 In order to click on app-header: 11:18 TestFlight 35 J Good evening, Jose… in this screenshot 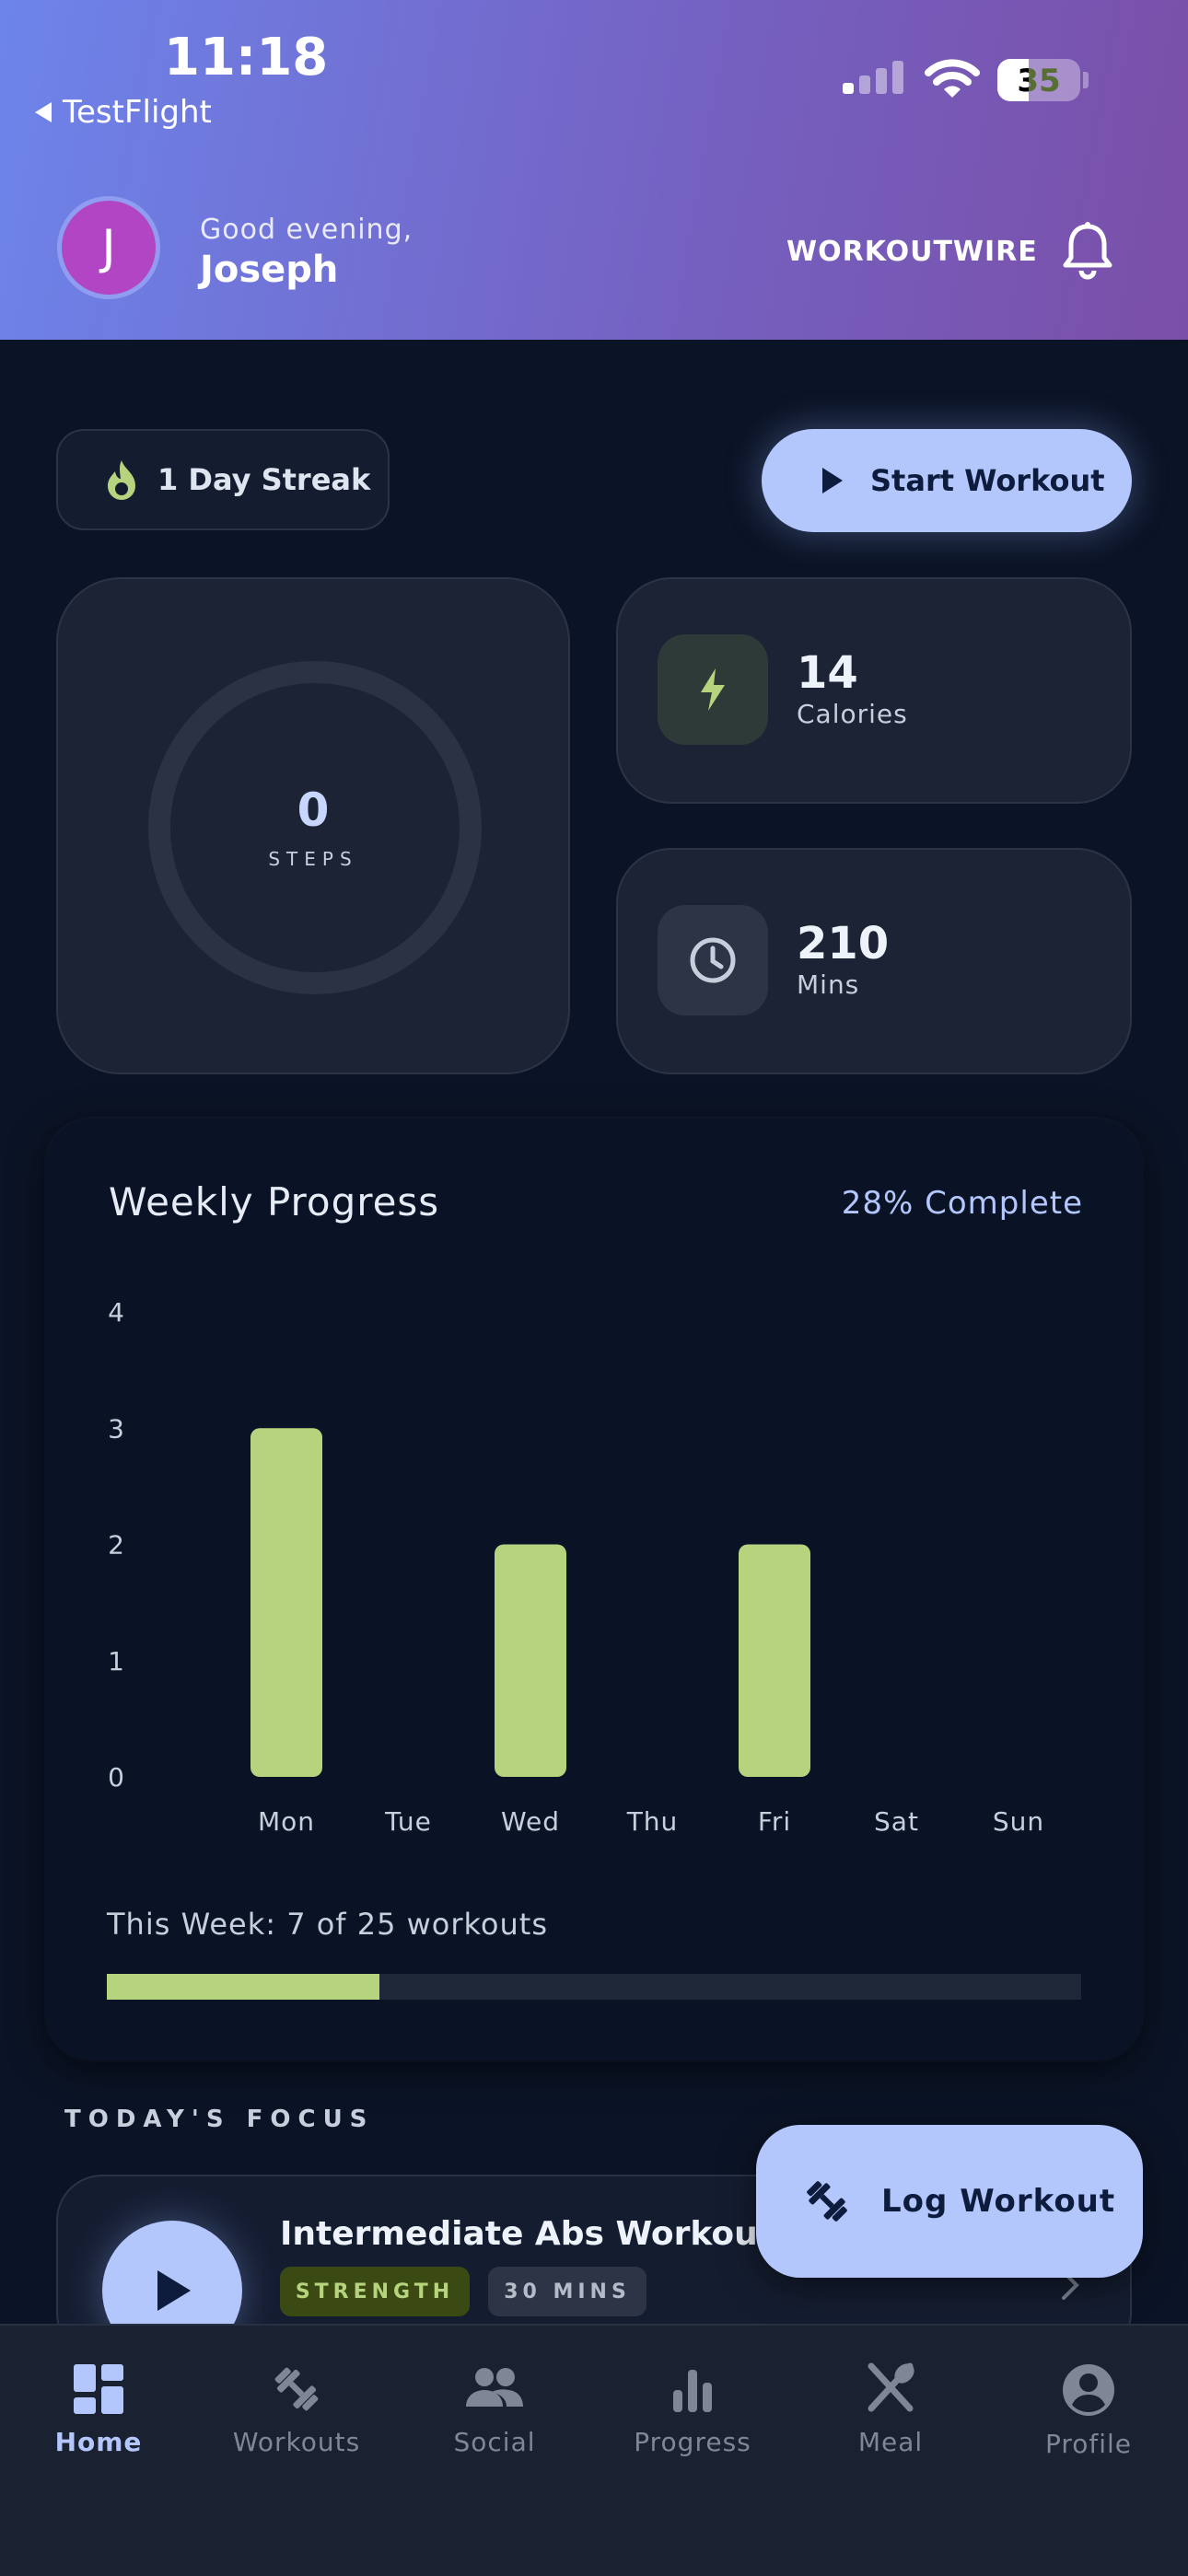, I will do `click(594, 170)`.